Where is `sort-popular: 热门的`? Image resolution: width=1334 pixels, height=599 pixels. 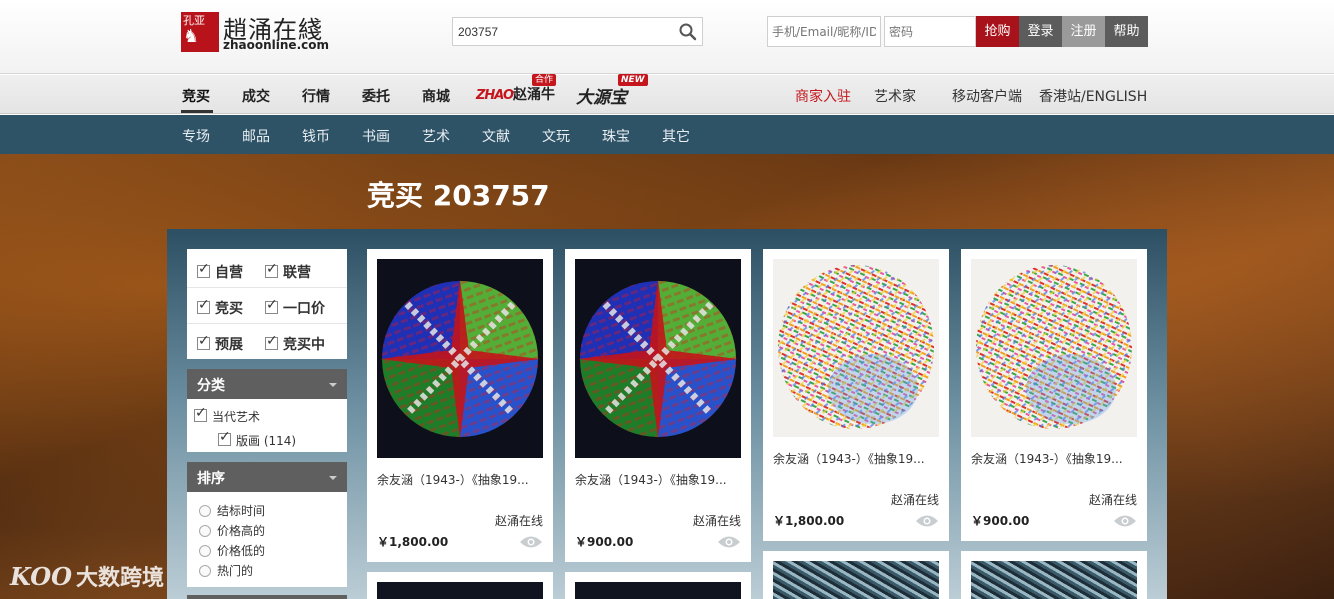
sort-popular: 热门的 is located at coordinates (226, 570).